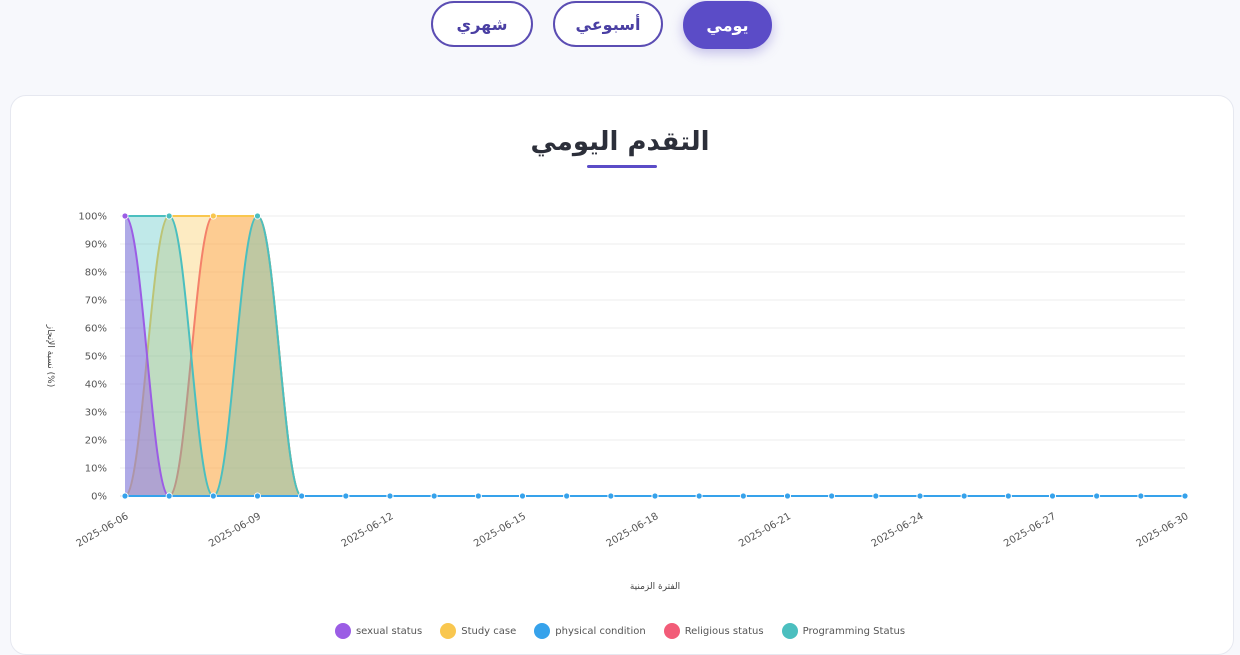 The image size is (1240, 655). What do you see at coordinates (92, 217) in the screenshot?
I see `y-tick-label: 100%` at bounding box center [92, 217].